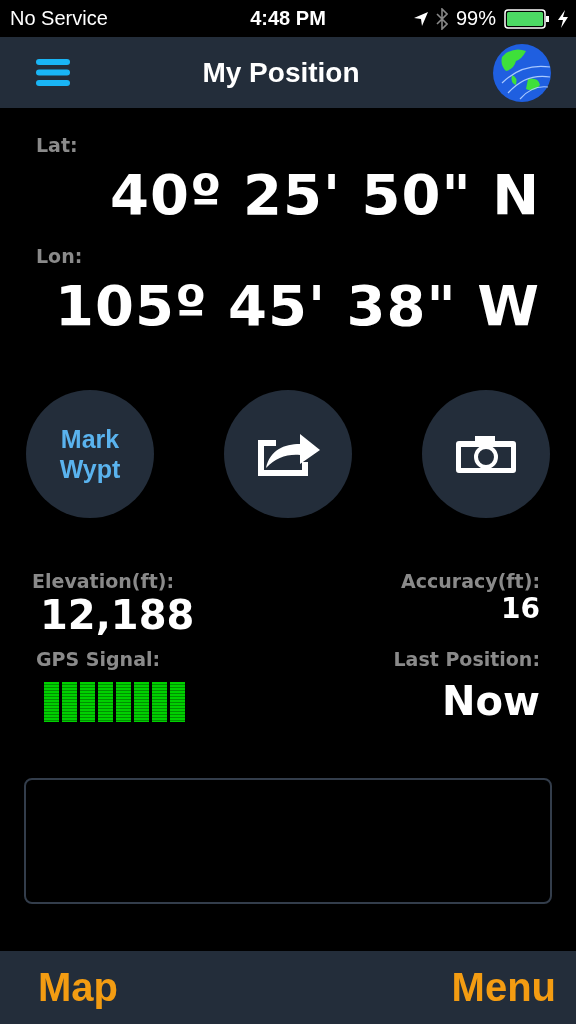 Image resolution: width=576 pixels, height=1024 pixels. Describe the element at coordinates (324, 194) in the screenshot. I see `latitude-value: 40º 25' 50" N` at that location.